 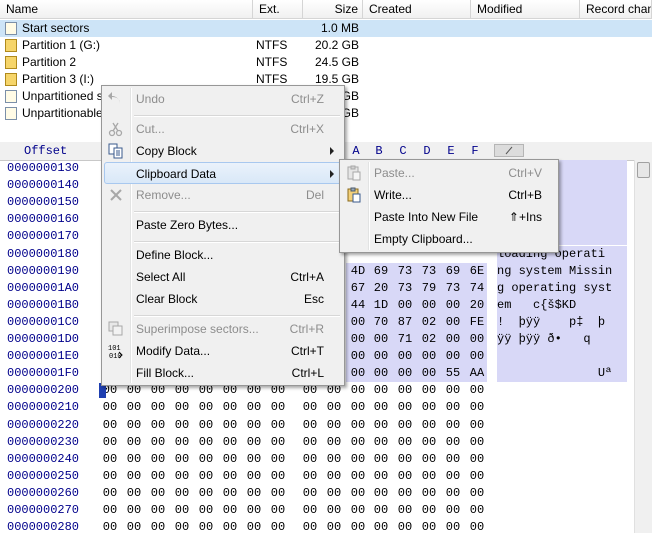 I want to click on menu-item-superimpose-sectors: Superimpose sectors... Ctrl+R, so click(x=223, y=329).